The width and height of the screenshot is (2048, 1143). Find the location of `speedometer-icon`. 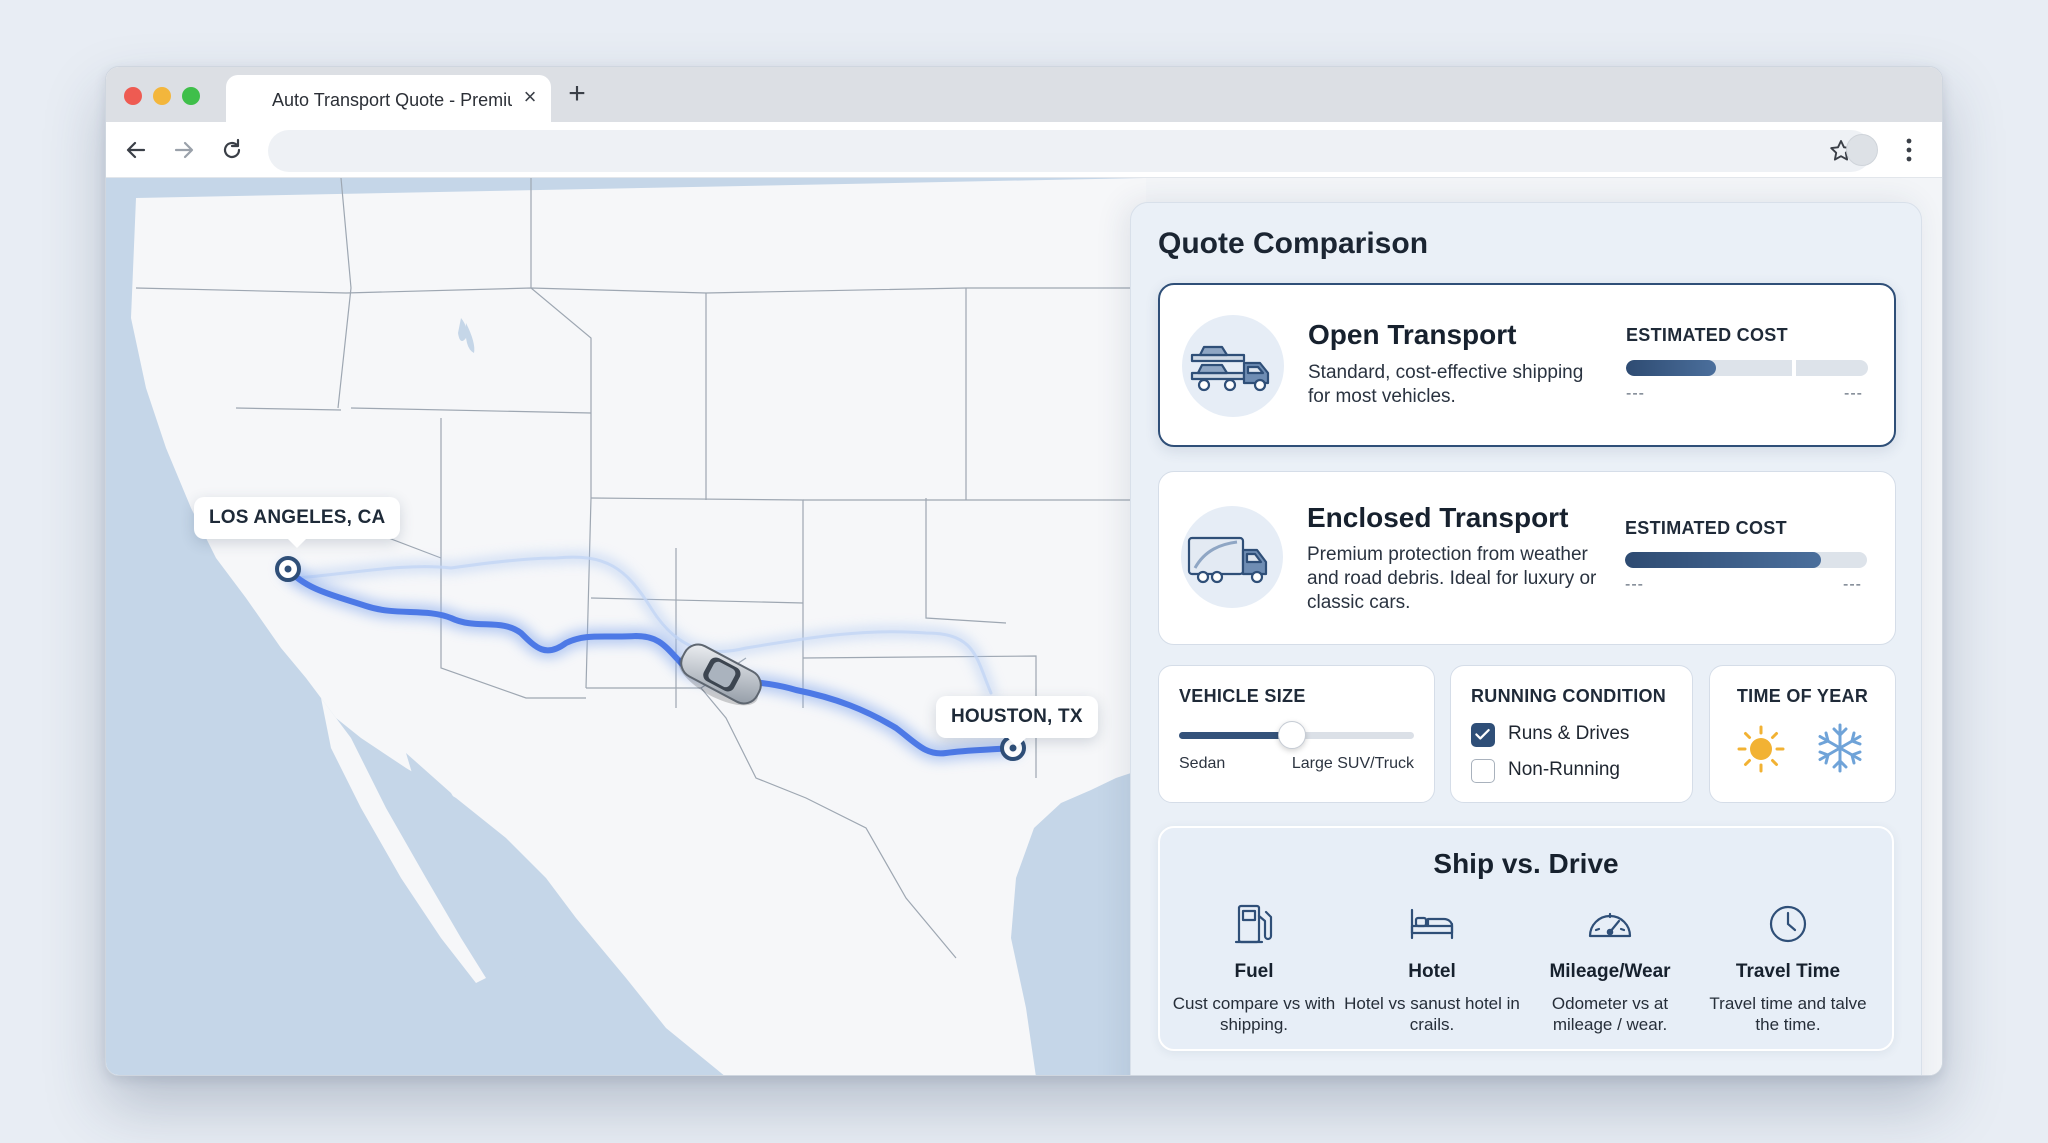

speedometer-icon is located at coordinates (1610, 925).